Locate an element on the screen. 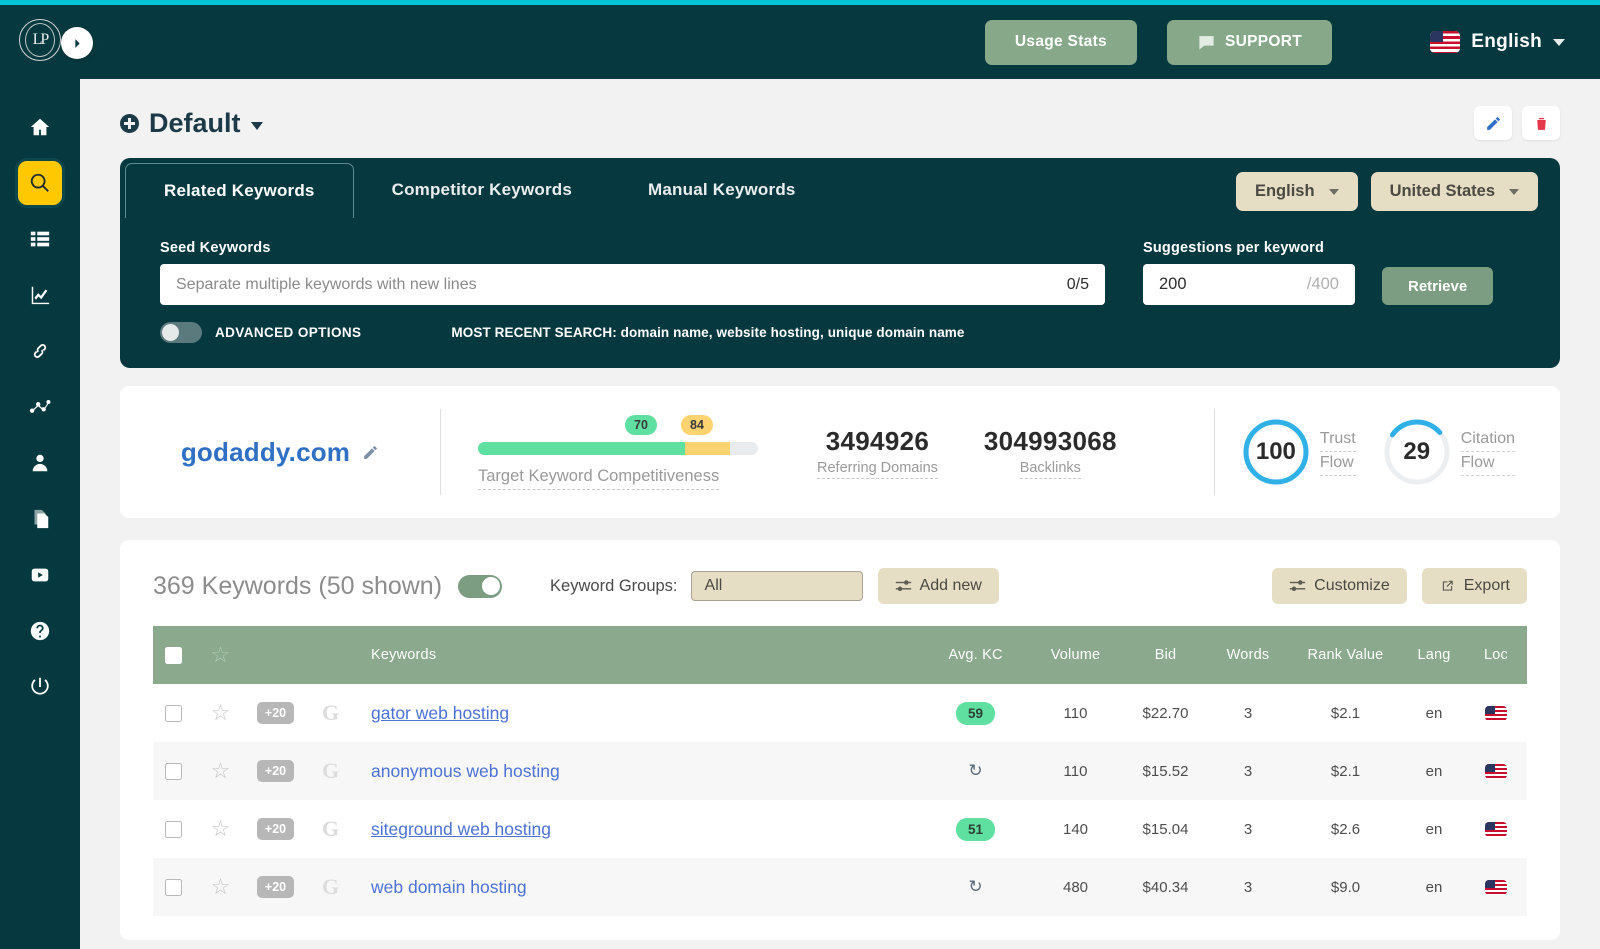  sidebar-item-network is located at coordinates (40, 407).